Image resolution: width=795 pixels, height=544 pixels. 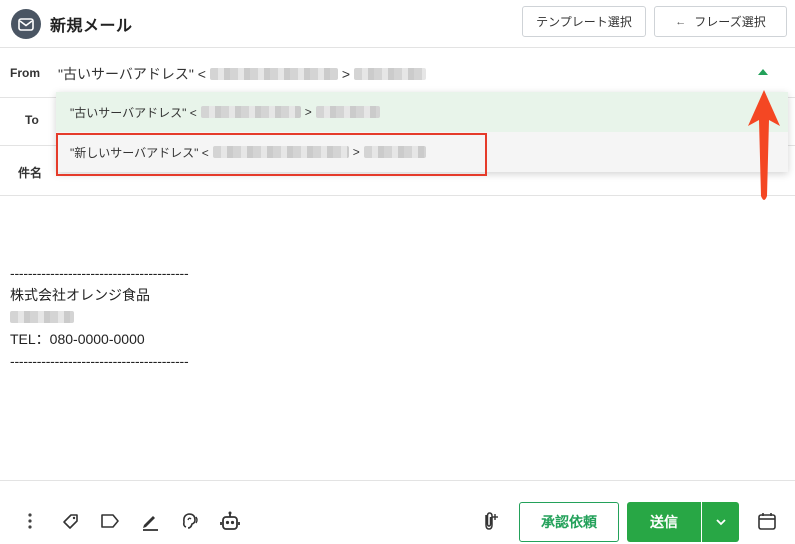 What do you see at coordinates (764, 145) in the screenshot?
I see `red-arrow-icon` at bounding box center [764, 145].